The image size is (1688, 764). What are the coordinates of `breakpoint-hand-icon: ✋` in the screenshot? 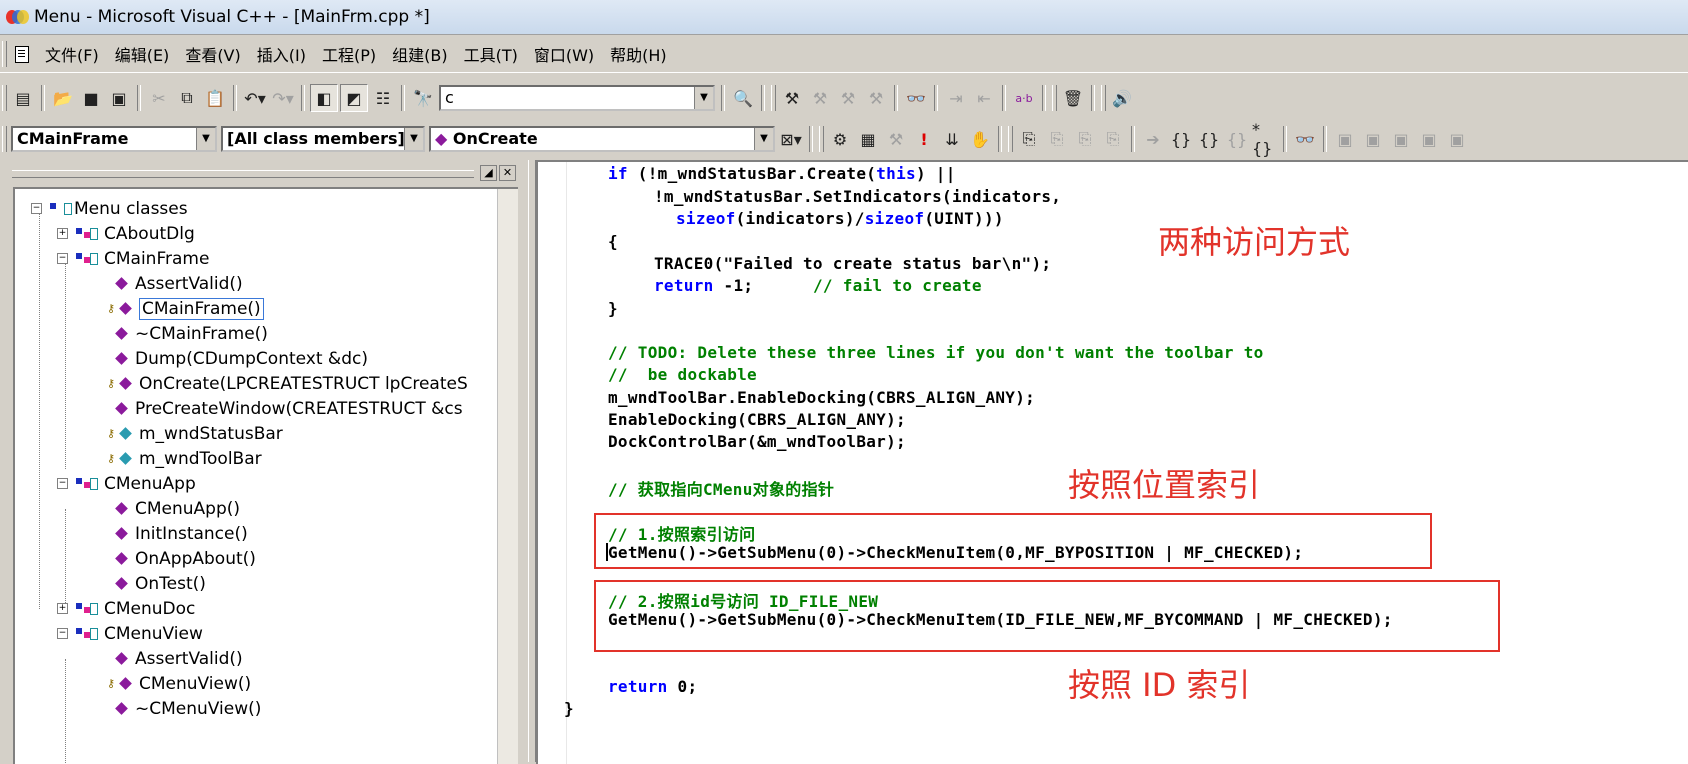 It's located at (980, 139).